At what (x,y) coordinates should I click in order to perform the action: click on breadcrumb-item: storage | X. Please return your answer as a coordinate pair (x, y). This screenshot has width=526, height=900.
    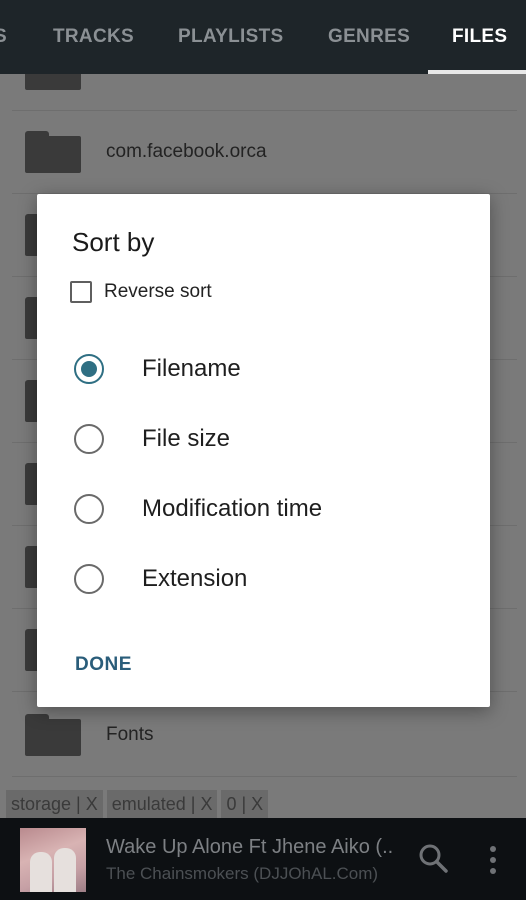
    Looking at the image, I should click on (54, 804).